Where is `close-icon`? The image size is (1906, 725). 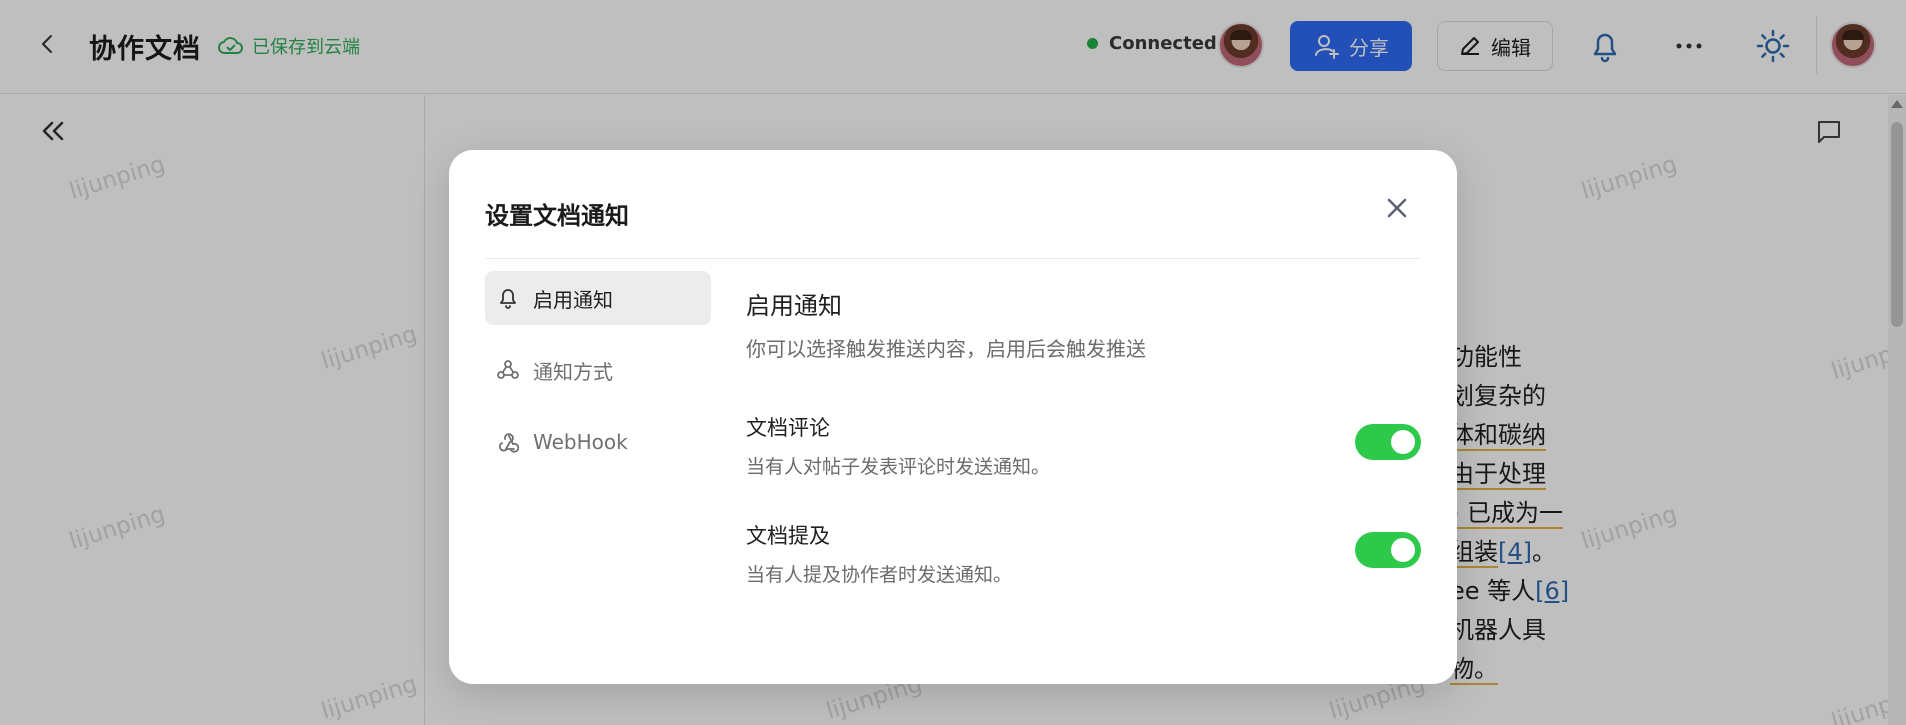
close-icon is located at coordinates (1397, 208).